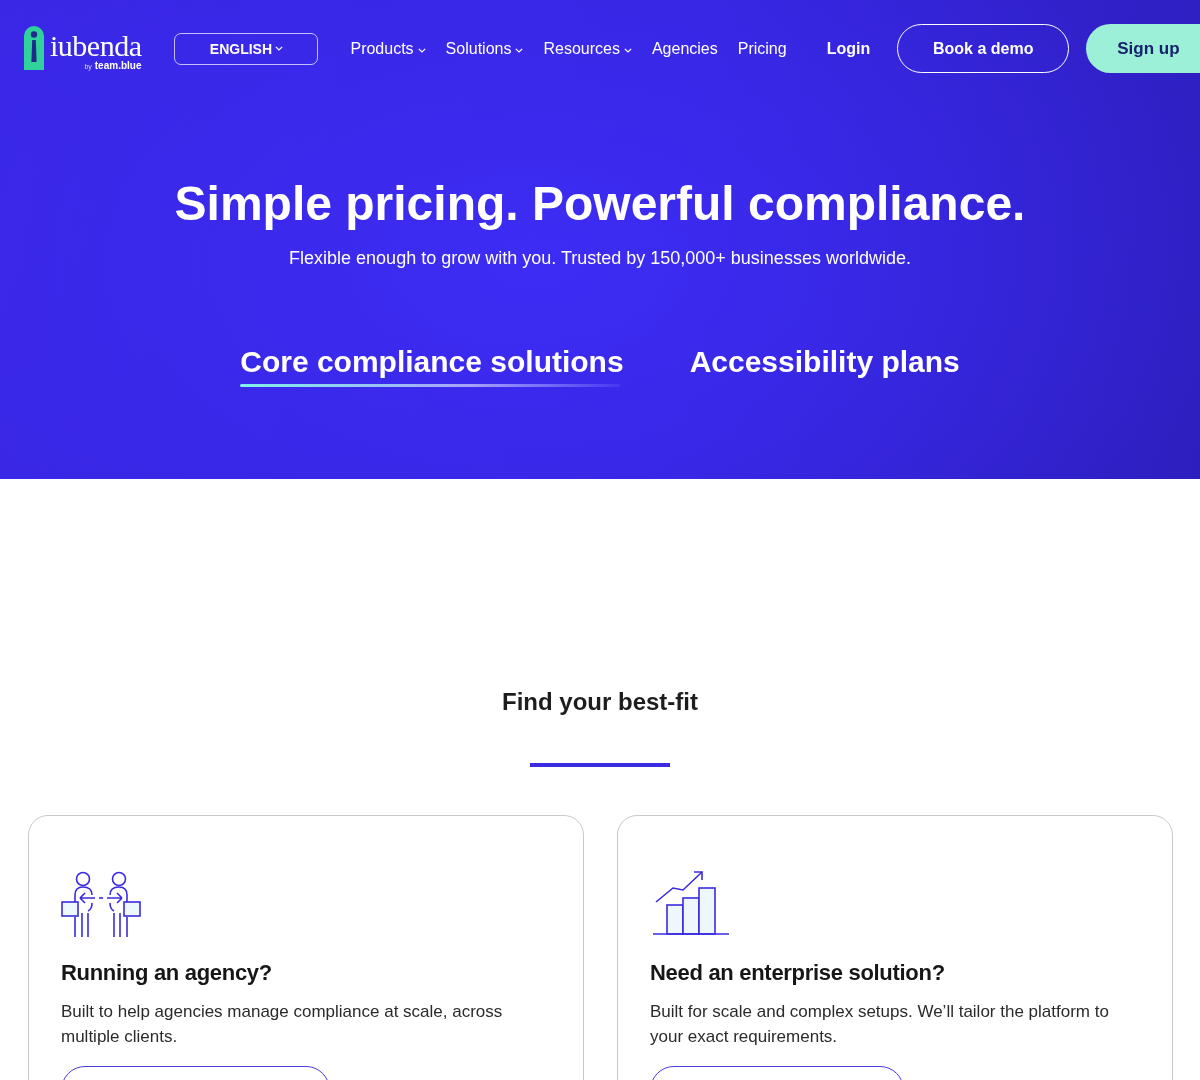  Describe the element at coordinates (118, 65) in the screenshot. I see `logo-brand: team.blue` at that location.